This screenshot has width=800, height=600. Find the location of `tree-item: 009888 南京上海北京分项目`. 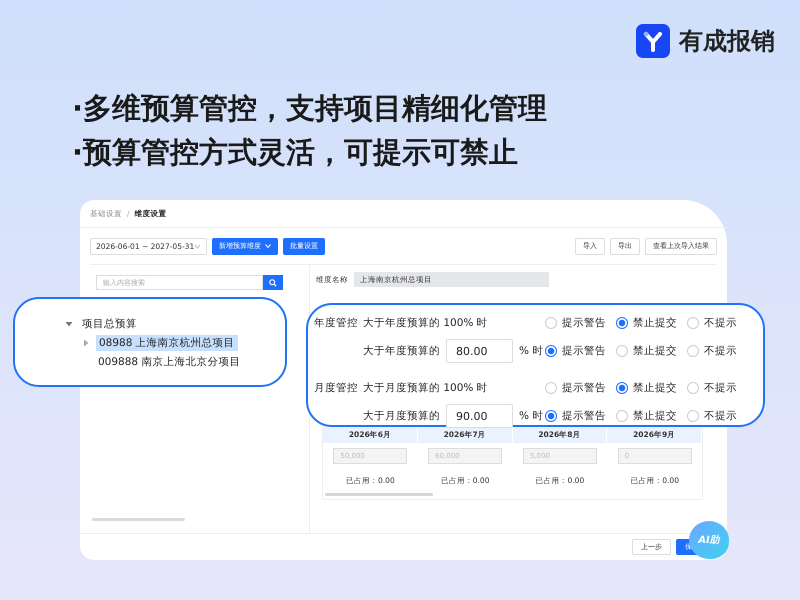

tree-item: 009888 南京上海北京分项目 is located at coordinates (169, 362).